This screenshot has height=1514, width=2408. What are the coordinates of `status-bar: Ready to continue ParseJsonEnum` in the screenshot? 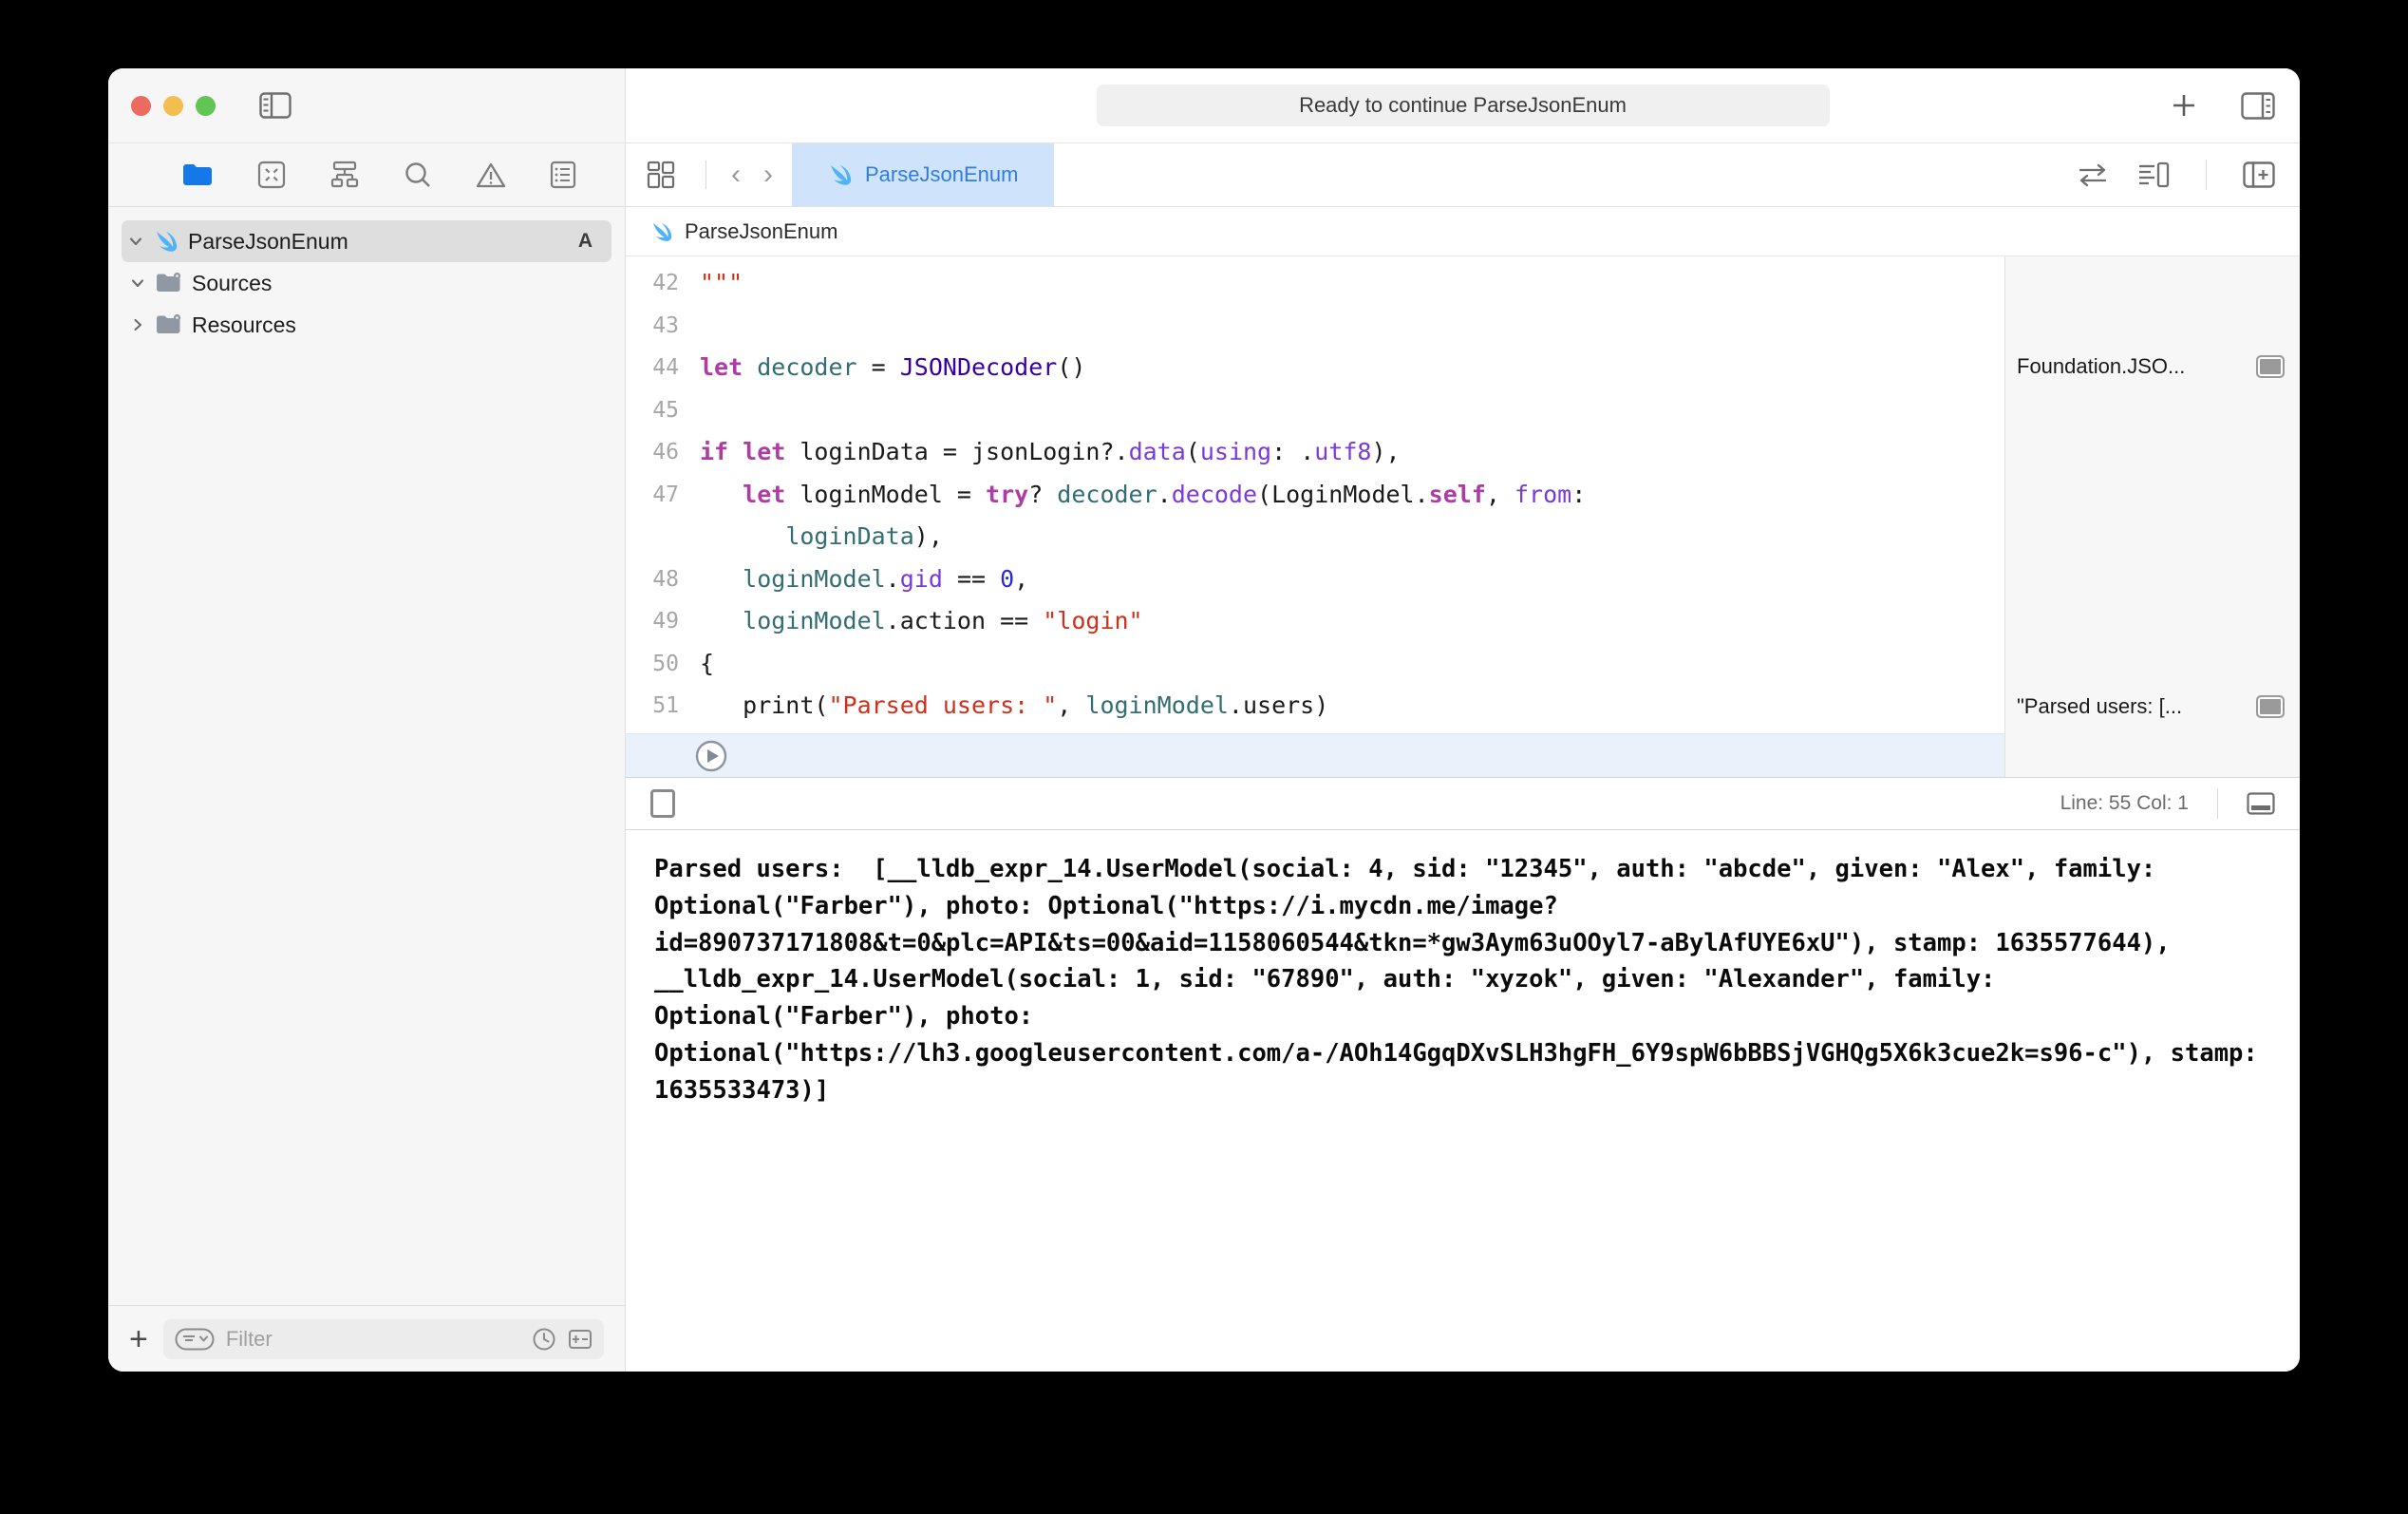 It's located at (1463, 105).